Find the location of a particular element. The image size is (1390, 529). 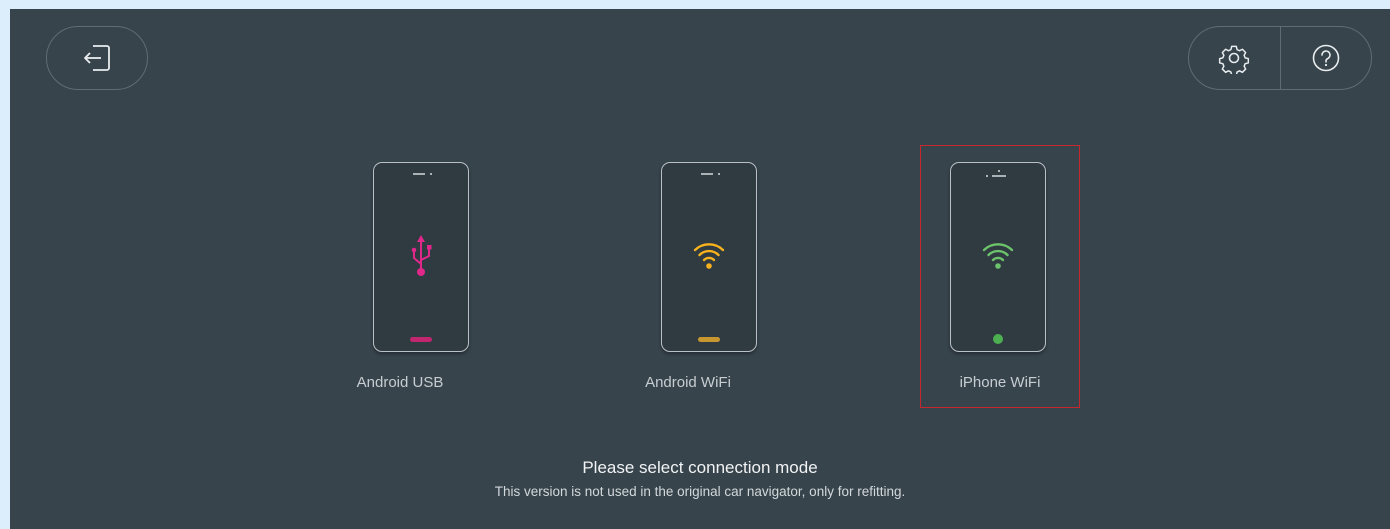

gear-icon is located at coordinates (1234, 59).